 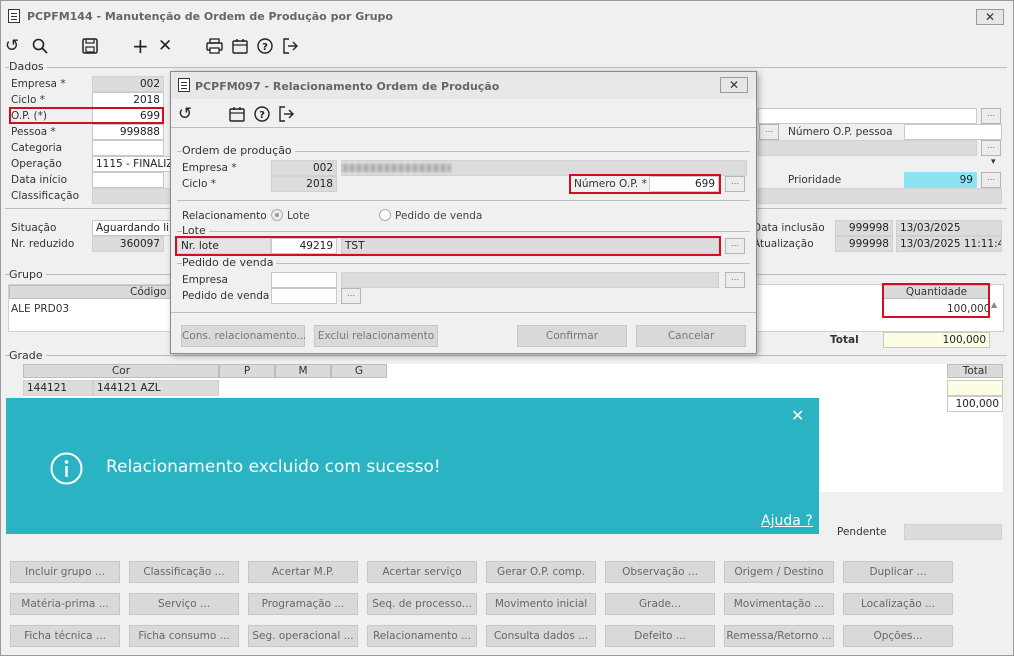 I want to click on categoria-field, so click(x=128, y=148).